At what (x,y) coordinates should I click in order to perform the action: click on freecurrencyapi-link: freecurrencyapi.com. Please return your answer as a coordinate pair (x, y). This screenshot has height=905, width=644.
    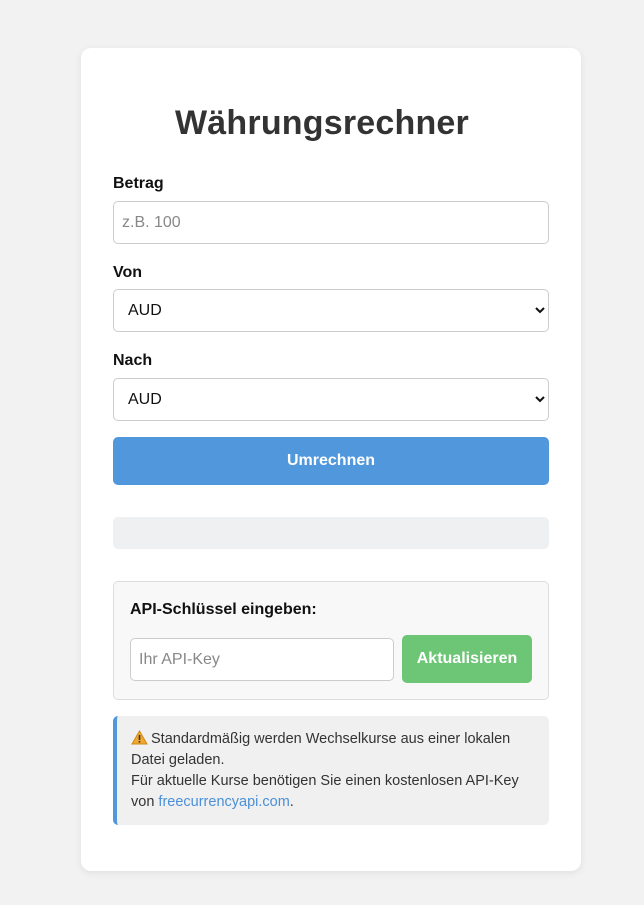
    Looking at the image, I should click on (223, 802).